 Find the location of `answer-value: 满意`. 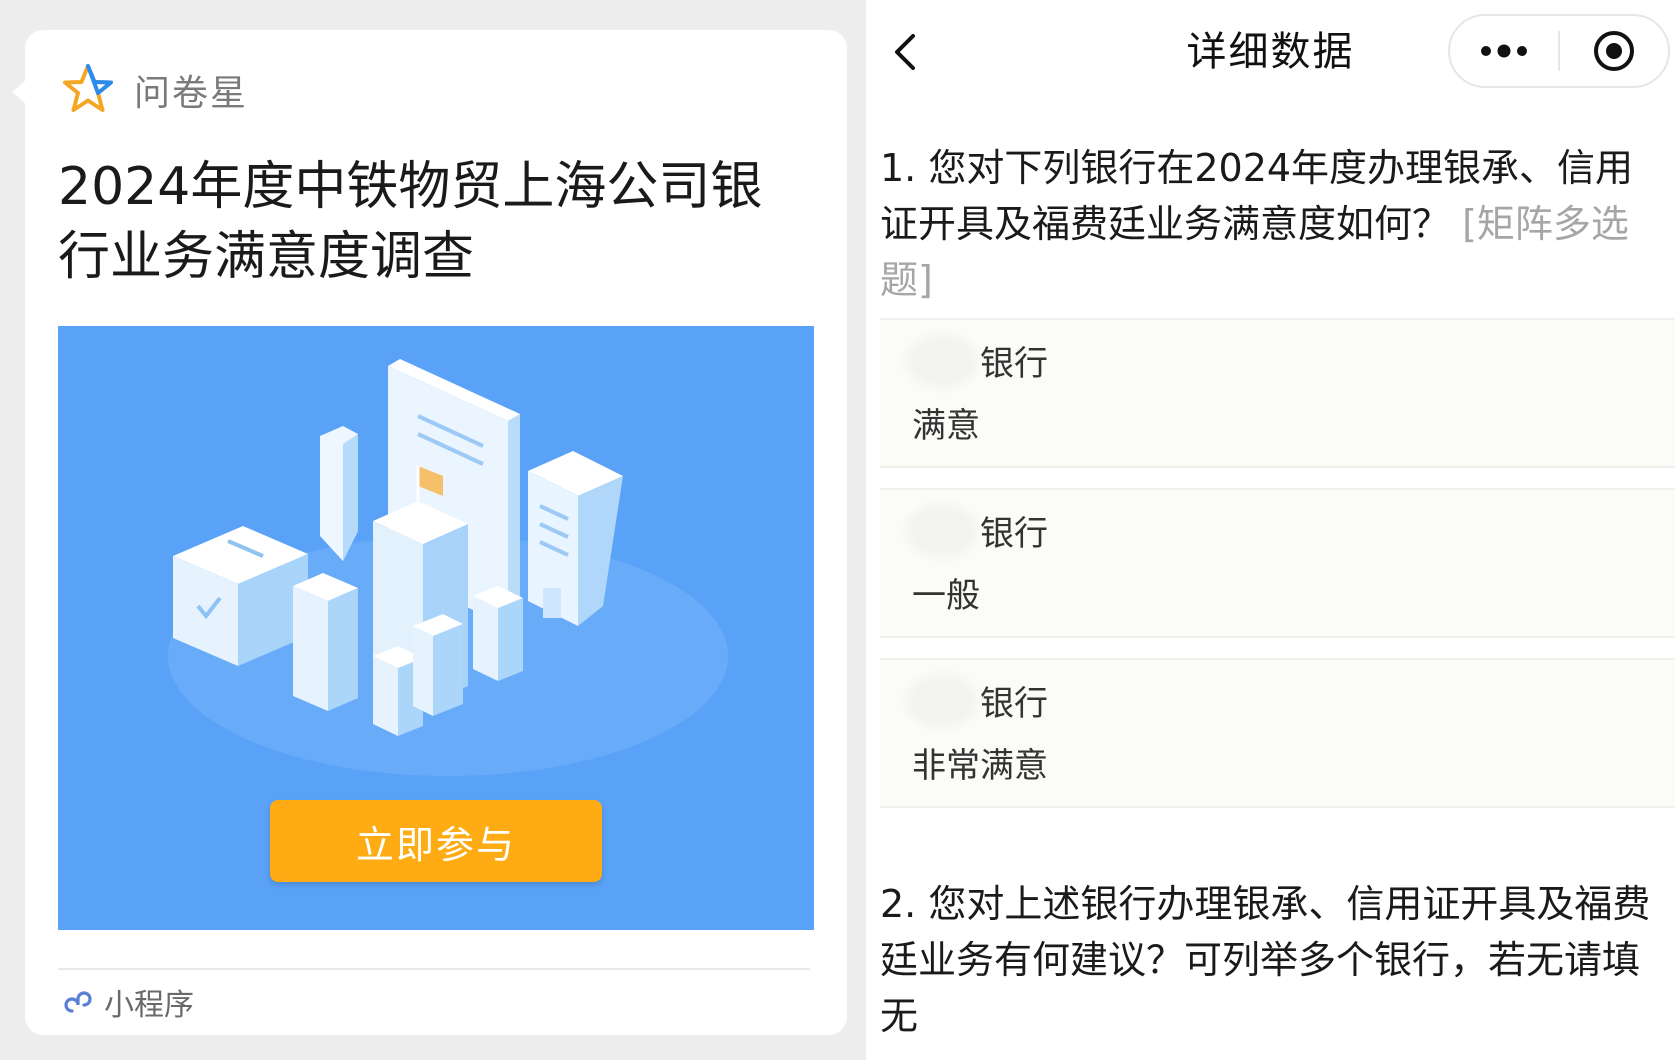

answer-value: 满意 is located at coordinates (946, 426).